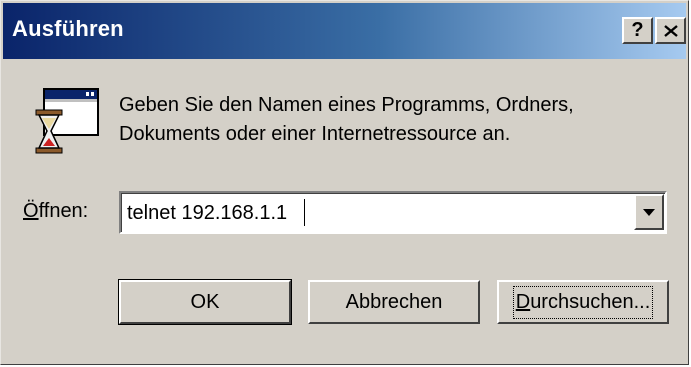 The width and height of the screenshot is (691, 367). I want to click on cancel-button: Abbrechen, so click(394, 302).